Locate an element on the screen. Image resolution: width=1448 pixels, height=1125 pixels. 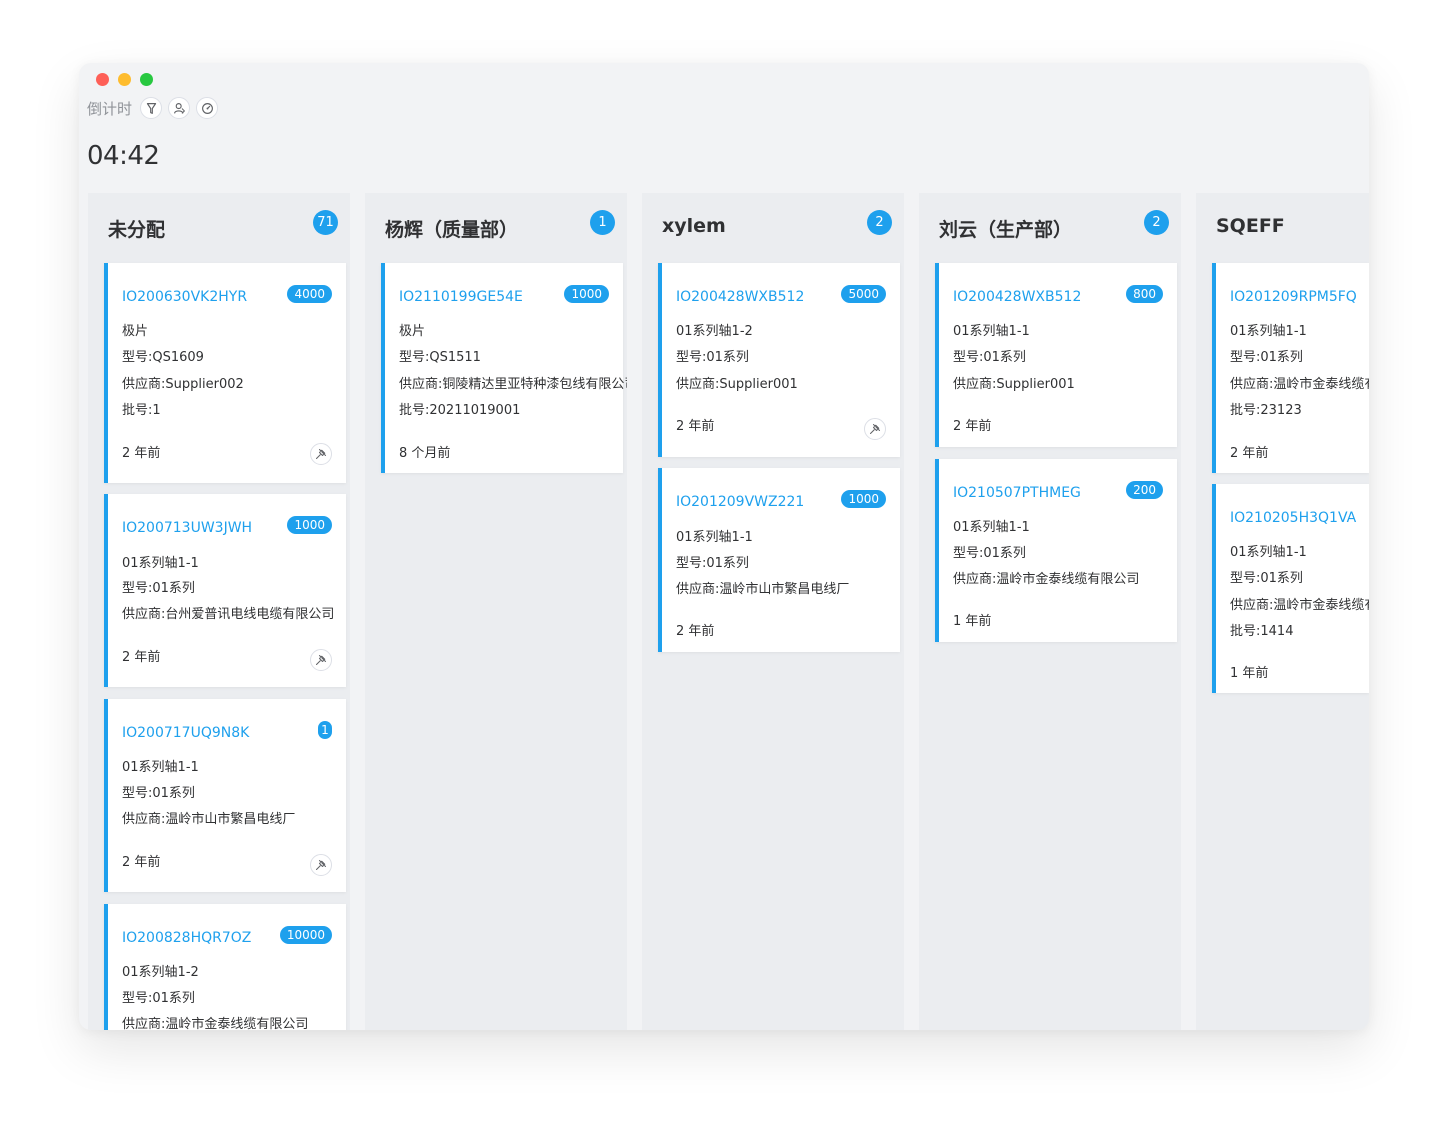
user-swap-button is located at coordinates (179, 108).